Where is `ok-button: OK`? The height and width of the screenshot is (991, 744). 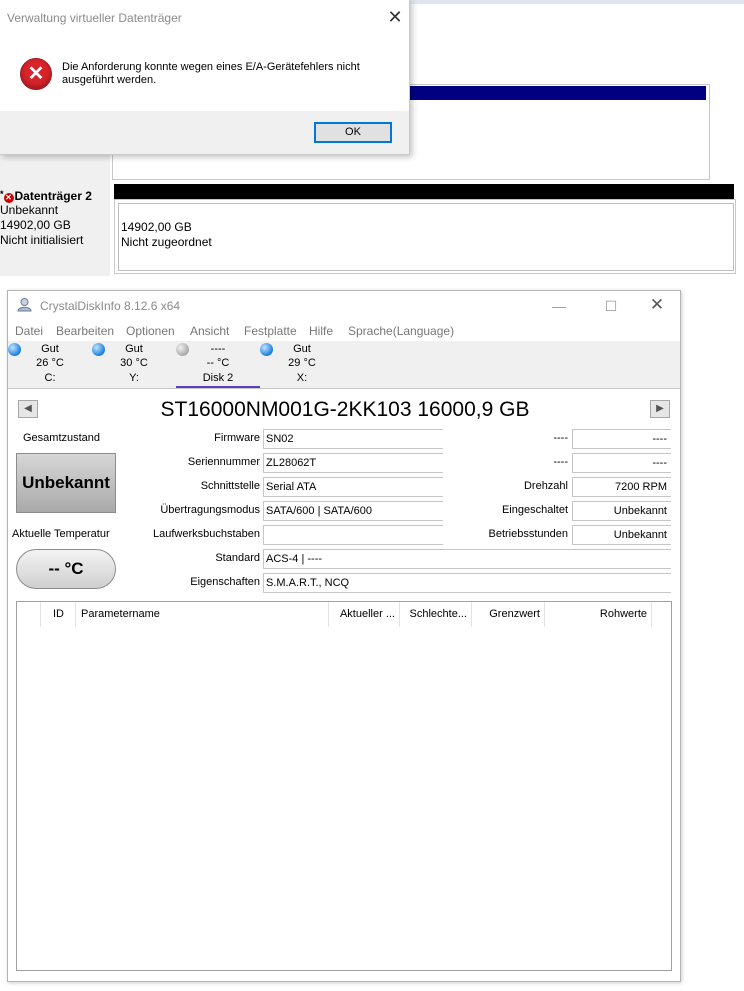 ok-button: OK is located at coordinates (353, 132).